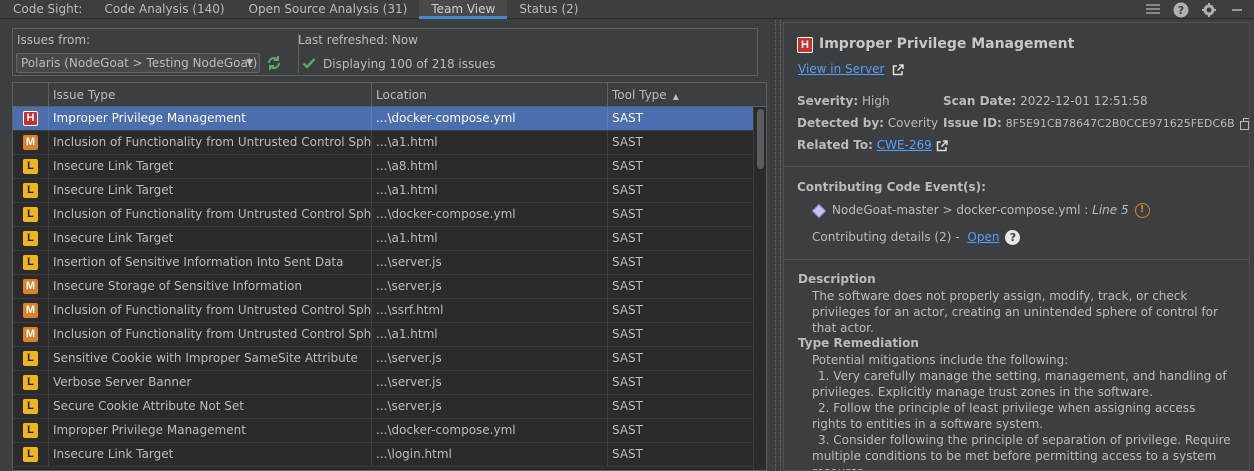  What do you see at coordinates (904, 145) in the screenshot?
I see `cwe-link: CWE-269` at bounding box center [904, 145].